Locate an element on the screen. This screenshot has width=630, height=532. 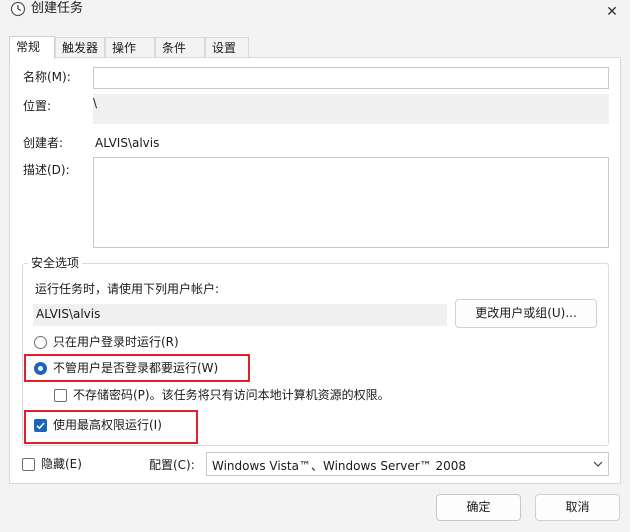
tab-settings-label: 设置 is located at coordinates (224, 48).